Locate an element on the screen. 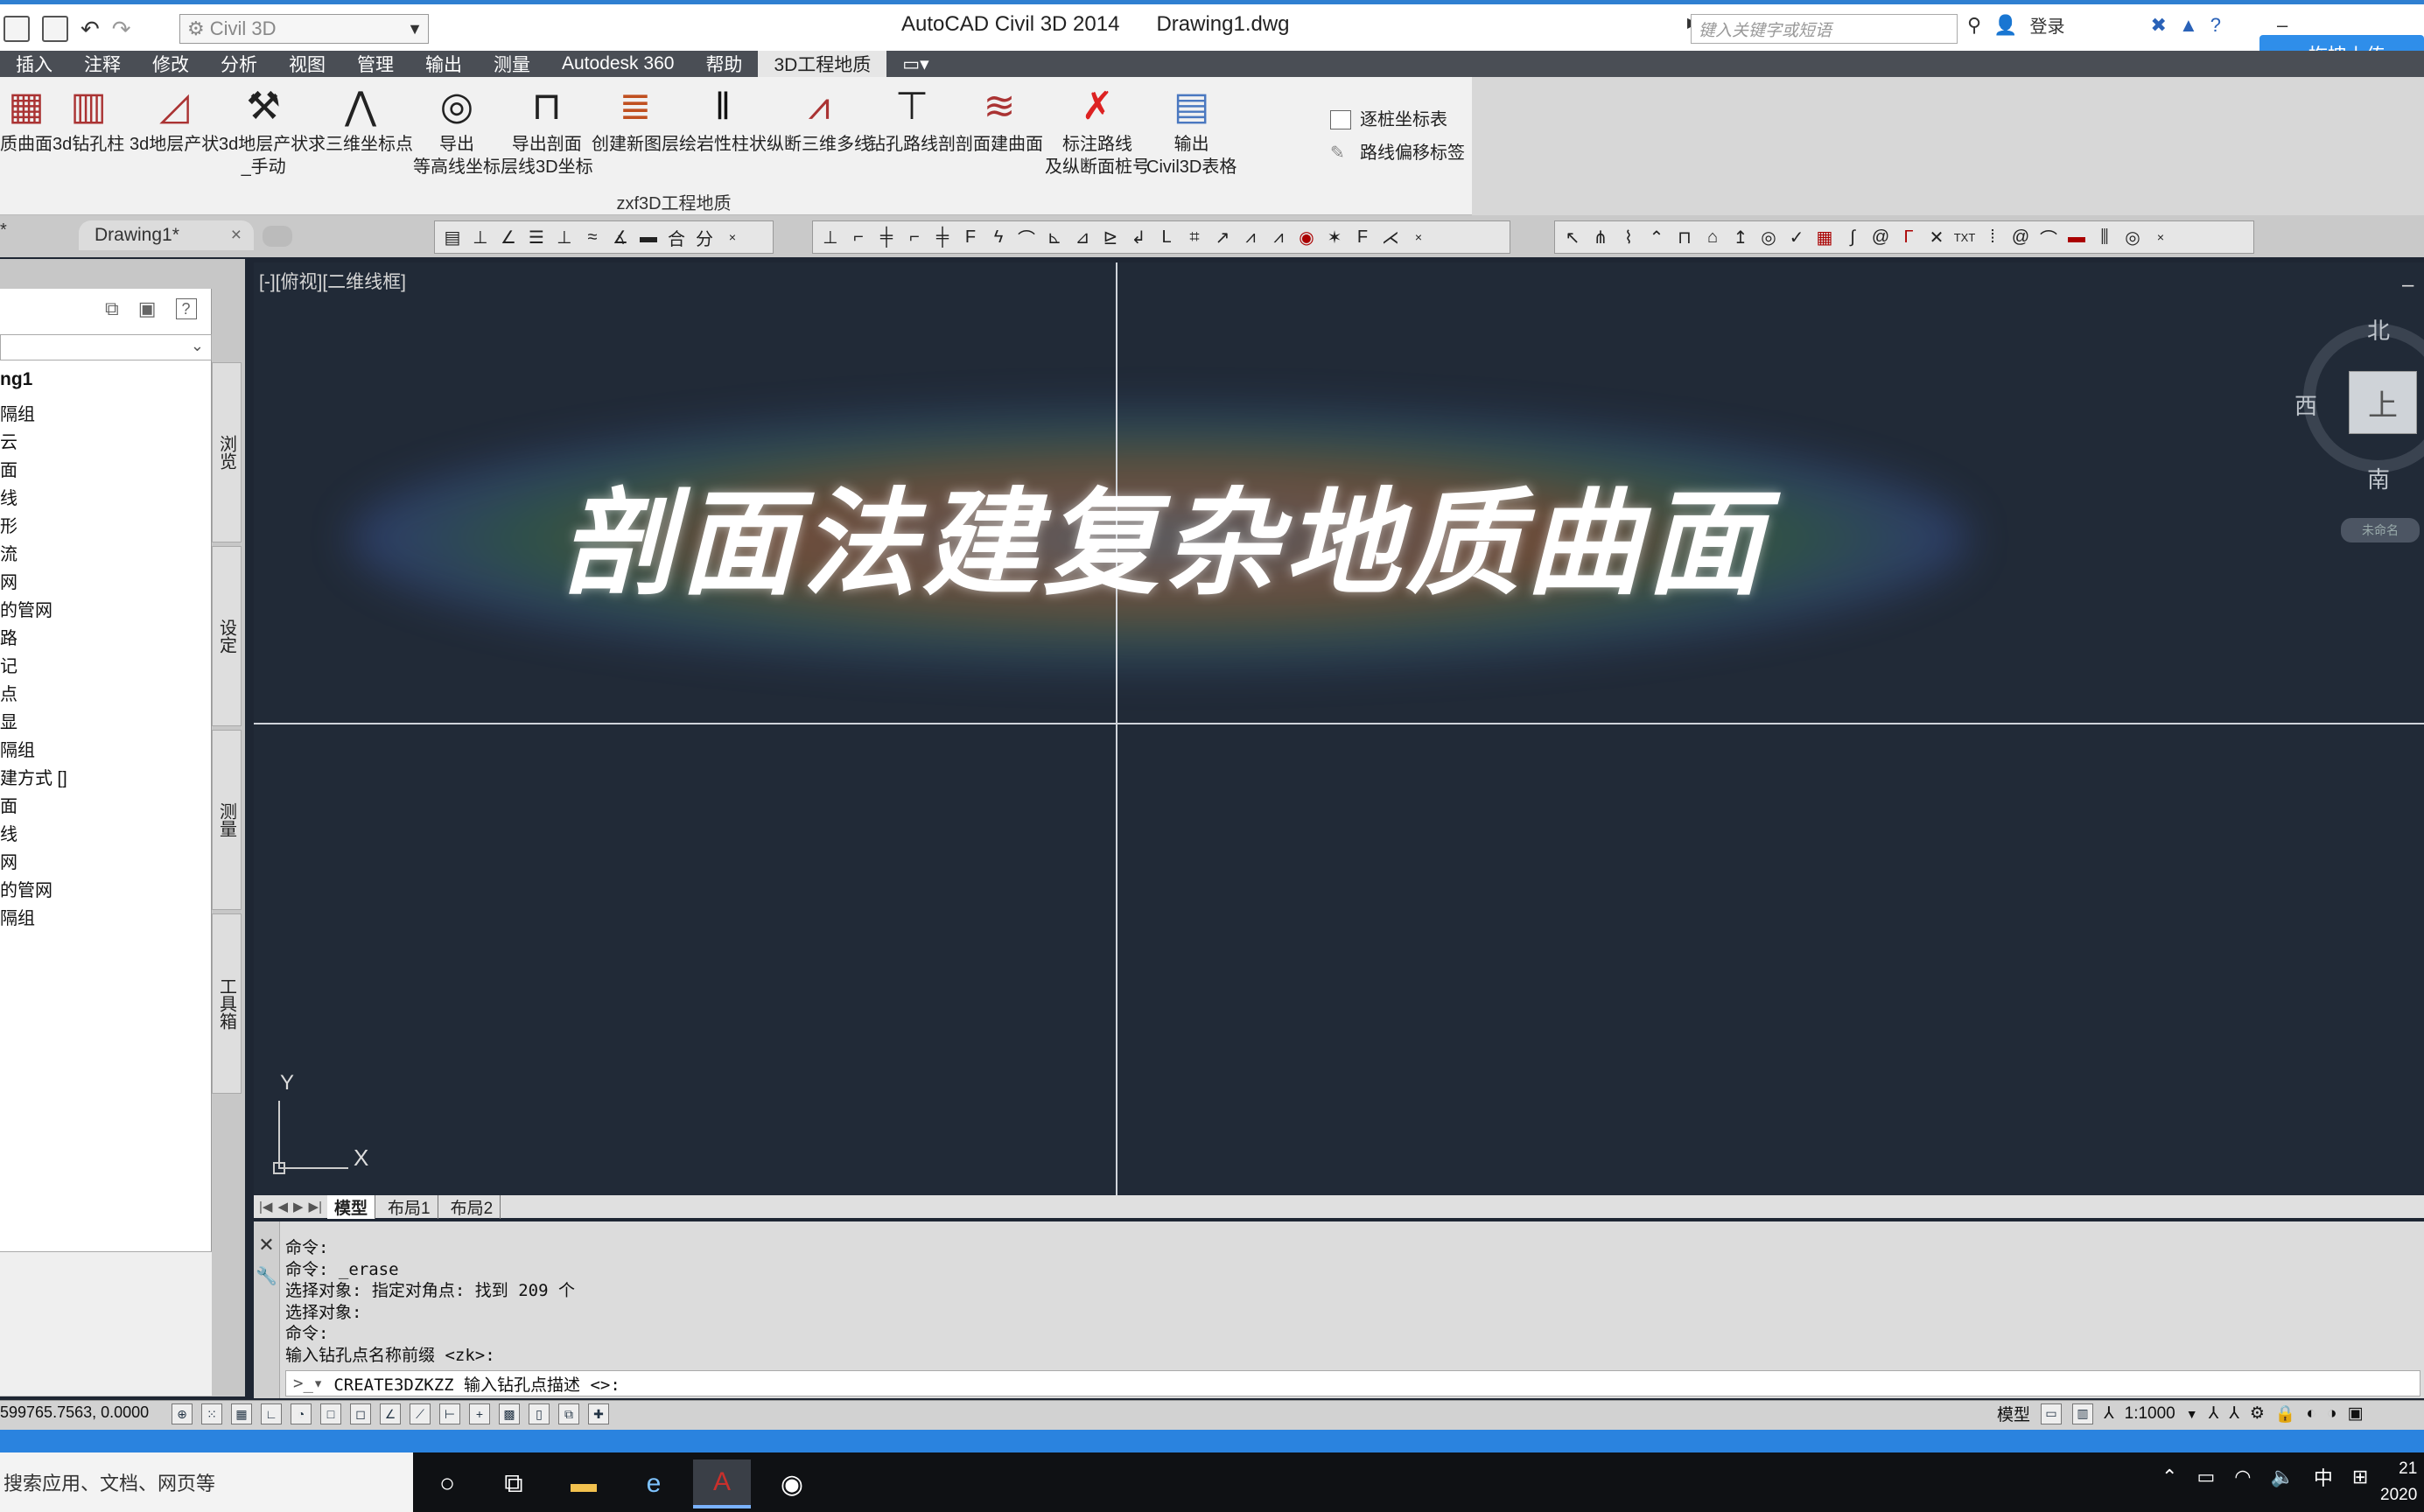 Image resolution: width=2424 pixels, height=1512 pixels. transparency-icon: ▩ is located at coordinates (510, 1414).